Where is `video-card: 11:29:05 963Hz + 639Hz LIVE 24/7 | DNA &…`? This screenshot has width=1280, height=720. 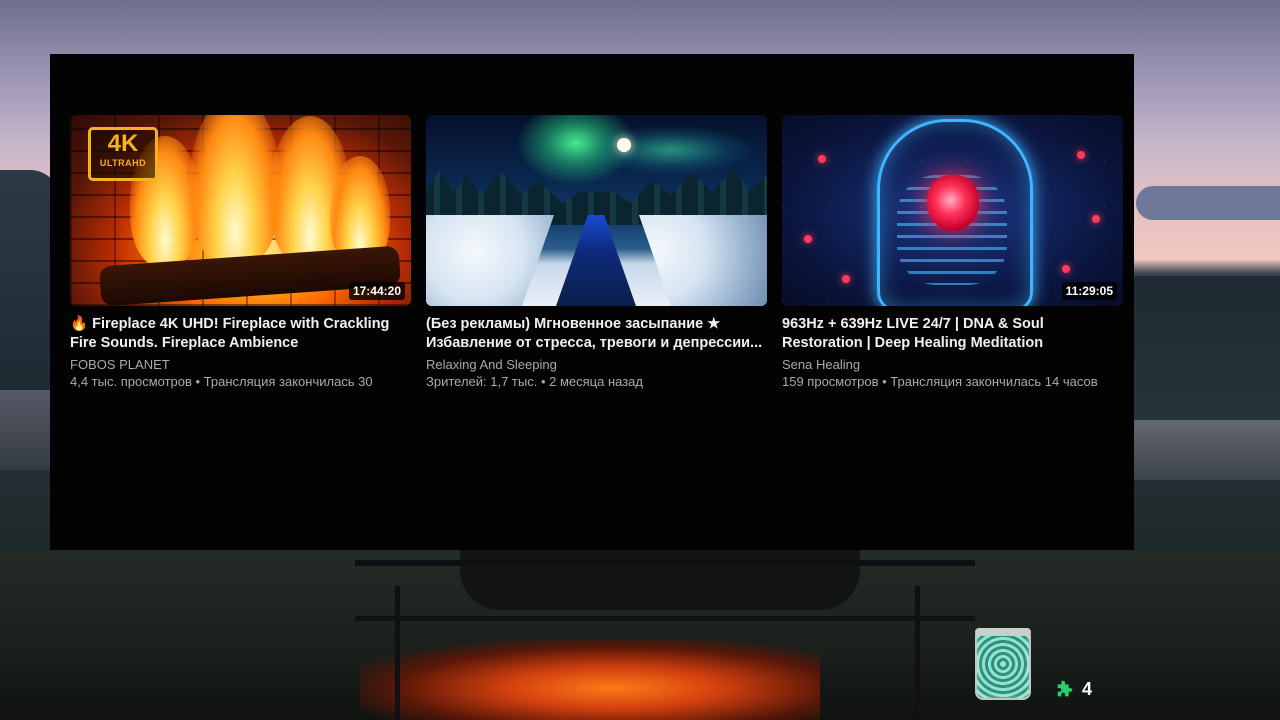 video-card: 11:29:05 963Hz + 639Hz LIVE 24/7 | DNA &… is located at coordinates (952, 252).